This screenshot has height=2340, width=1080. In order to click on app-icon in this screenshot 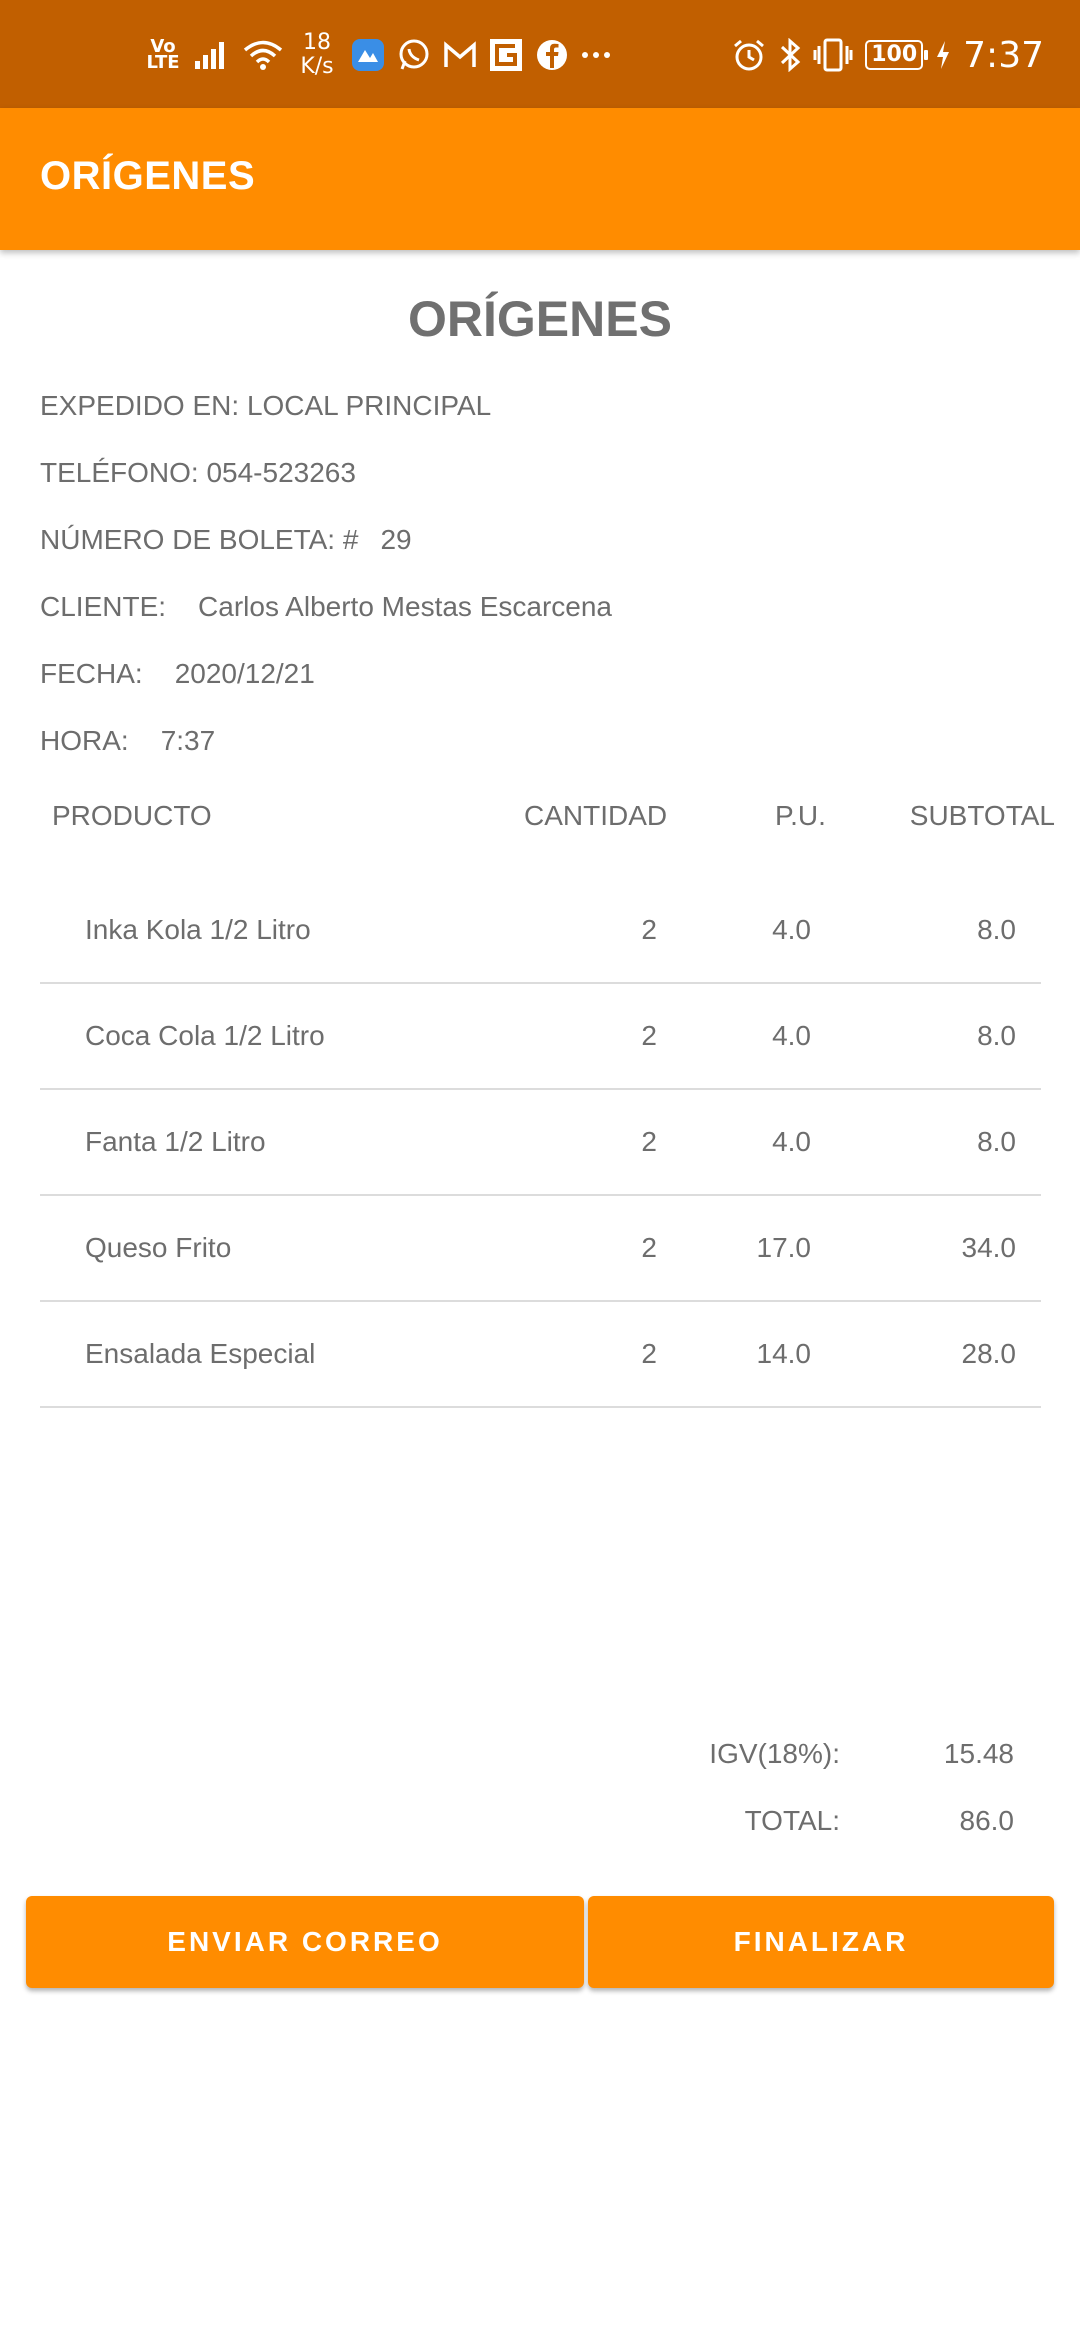, I will do `click(368, 55)`.